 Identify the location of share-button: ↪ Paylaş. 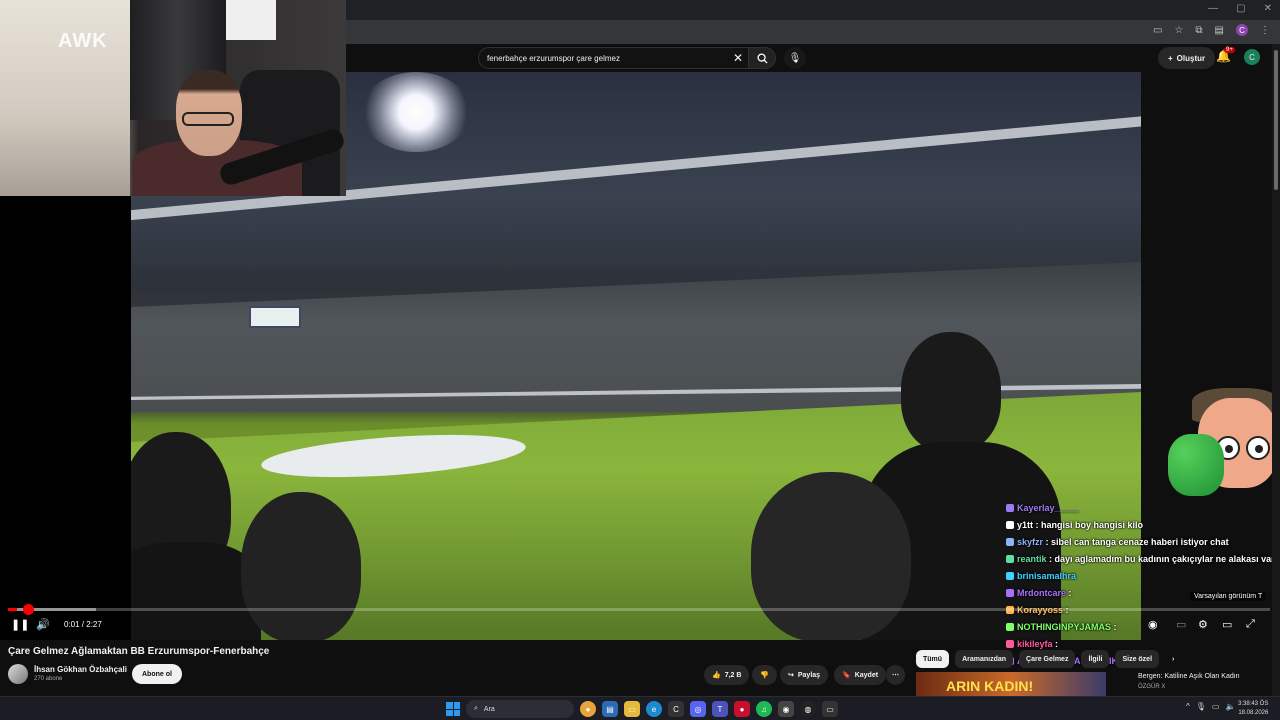
(804, 675).